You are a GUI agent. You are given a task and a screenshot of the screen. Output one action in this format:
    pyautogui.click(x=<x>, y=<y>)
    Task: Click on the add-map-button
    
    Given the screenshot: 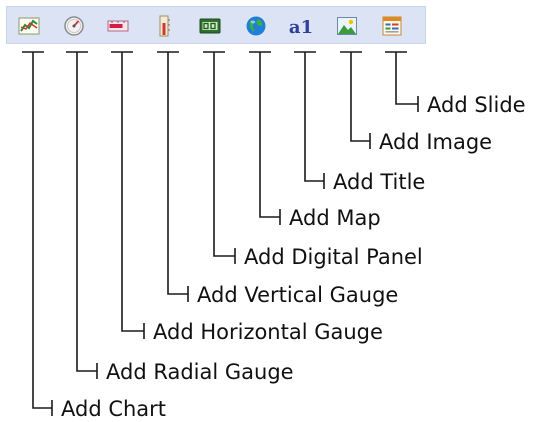 What is the action you would take?
    pyautogui.click(x=256, y=26)
    